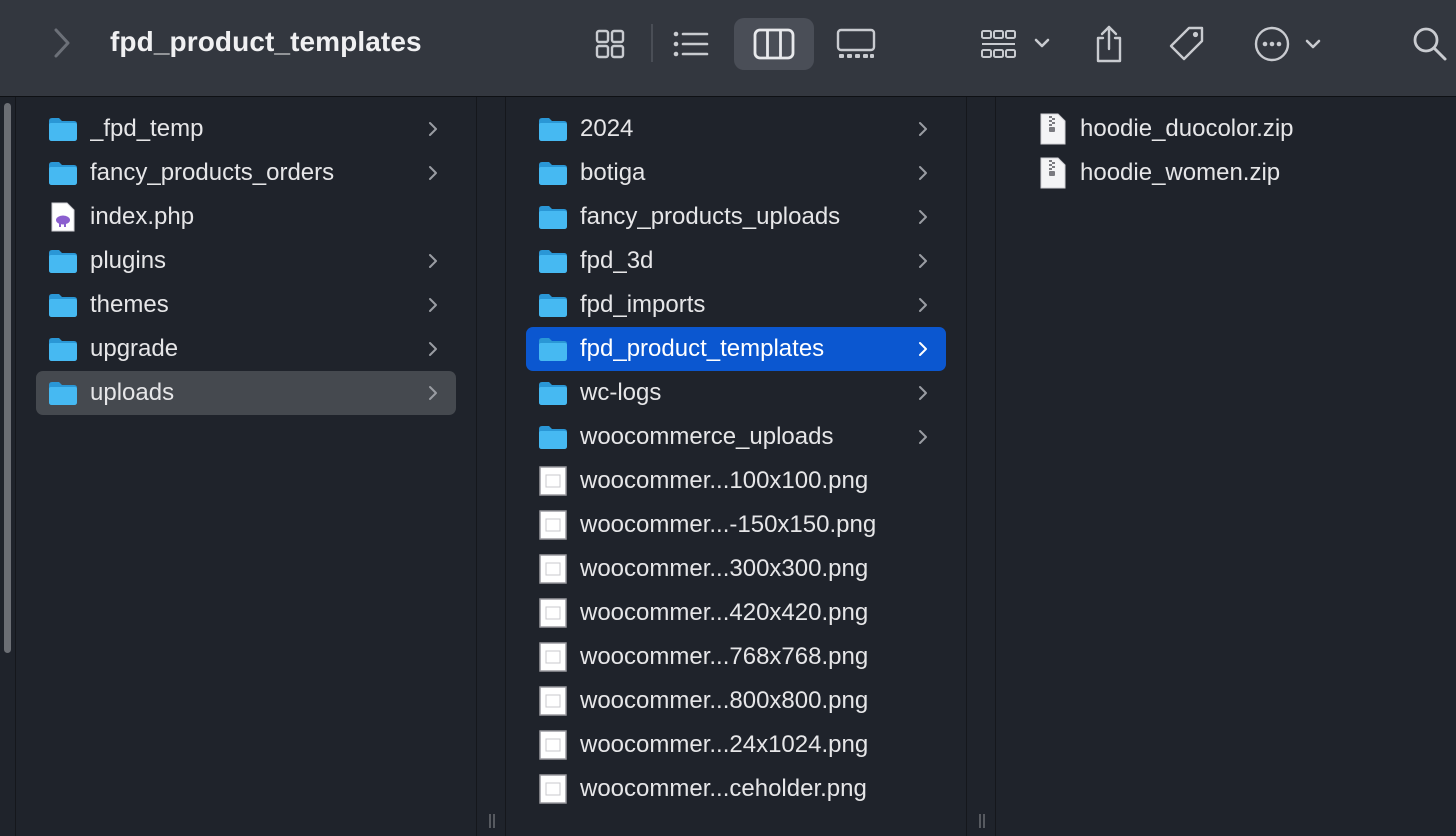 This screenshot has height=836, width=1456. I want to click on folder-item: themes, so click(246, 305).